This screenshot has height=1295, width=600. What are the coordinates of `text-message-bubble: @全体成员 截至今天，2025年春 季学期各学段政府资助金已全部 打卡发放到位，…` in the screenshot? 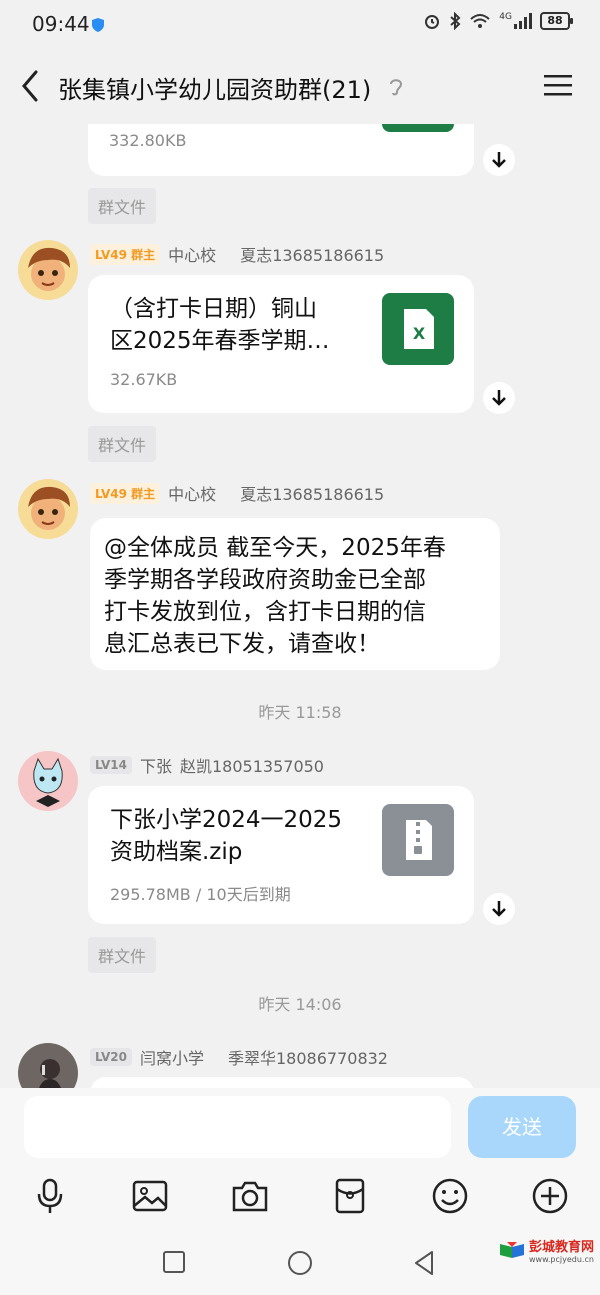 It's located at (295, 594).